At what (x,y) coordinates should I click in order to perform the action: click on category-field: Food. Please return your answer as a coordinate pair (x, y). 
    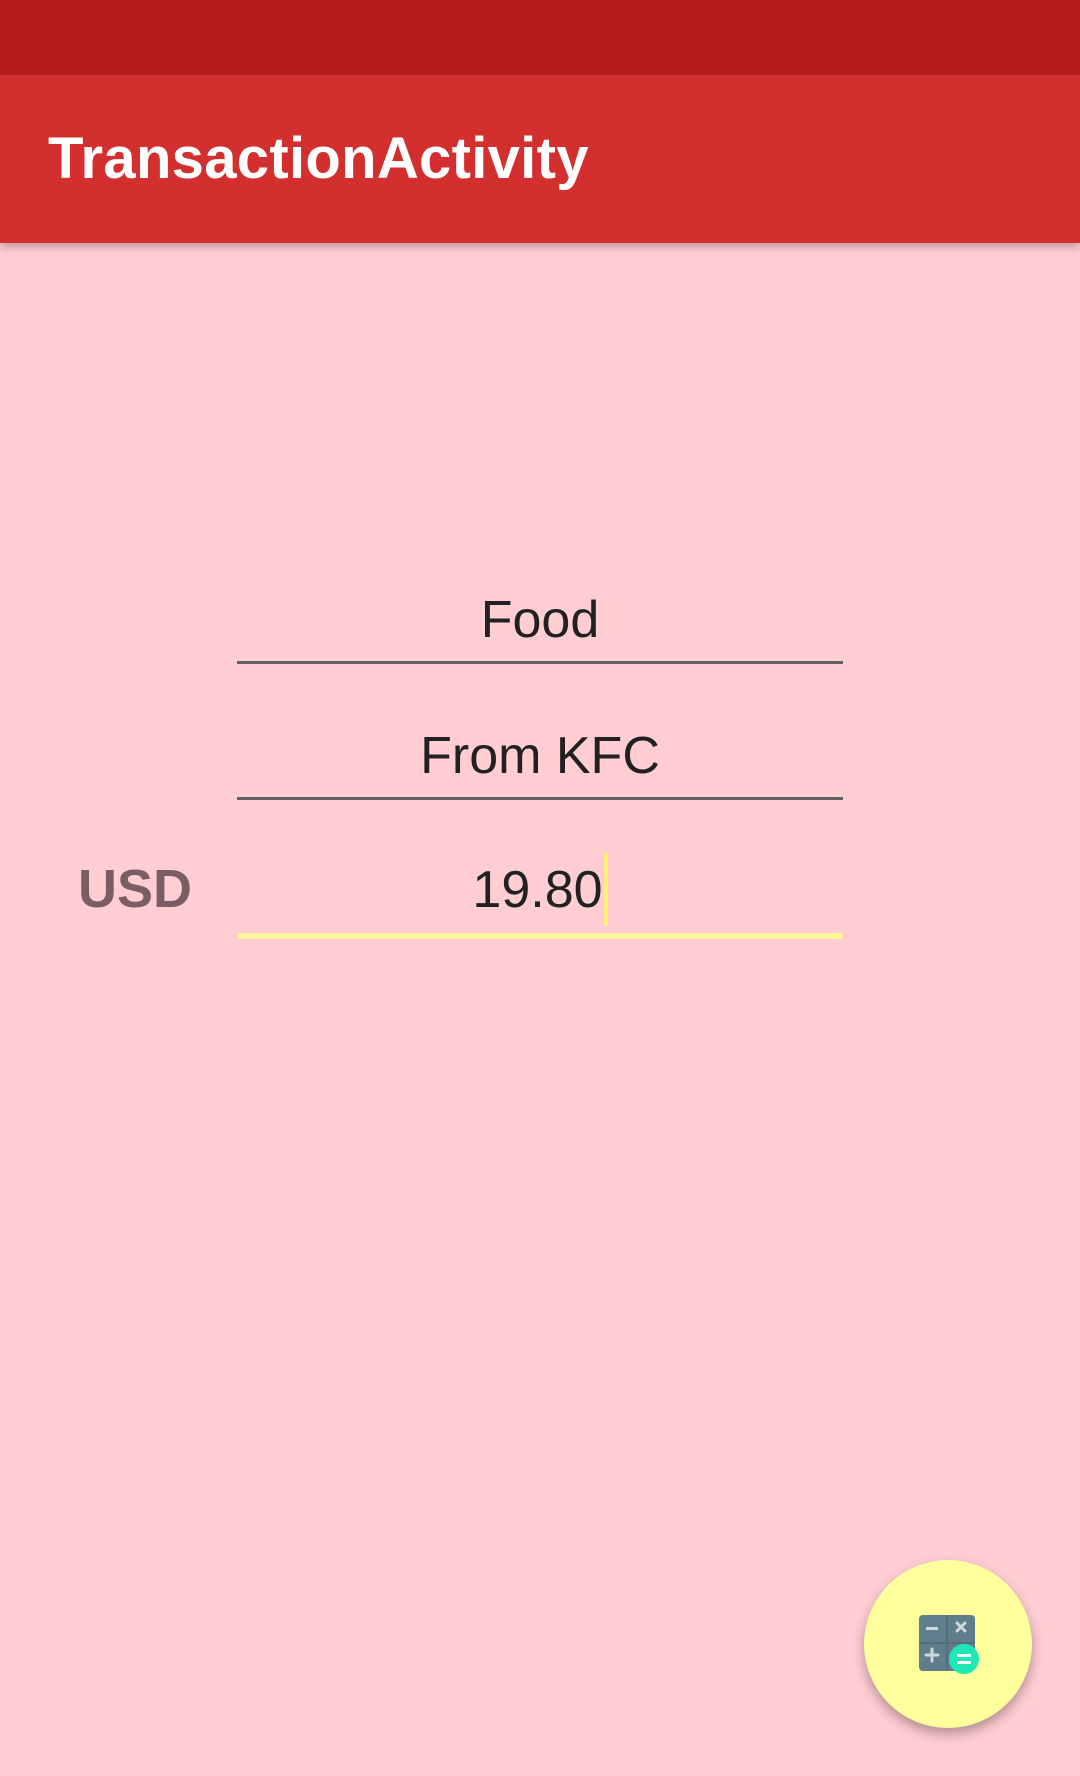
    Looking at the image, I should click on (540, 625).